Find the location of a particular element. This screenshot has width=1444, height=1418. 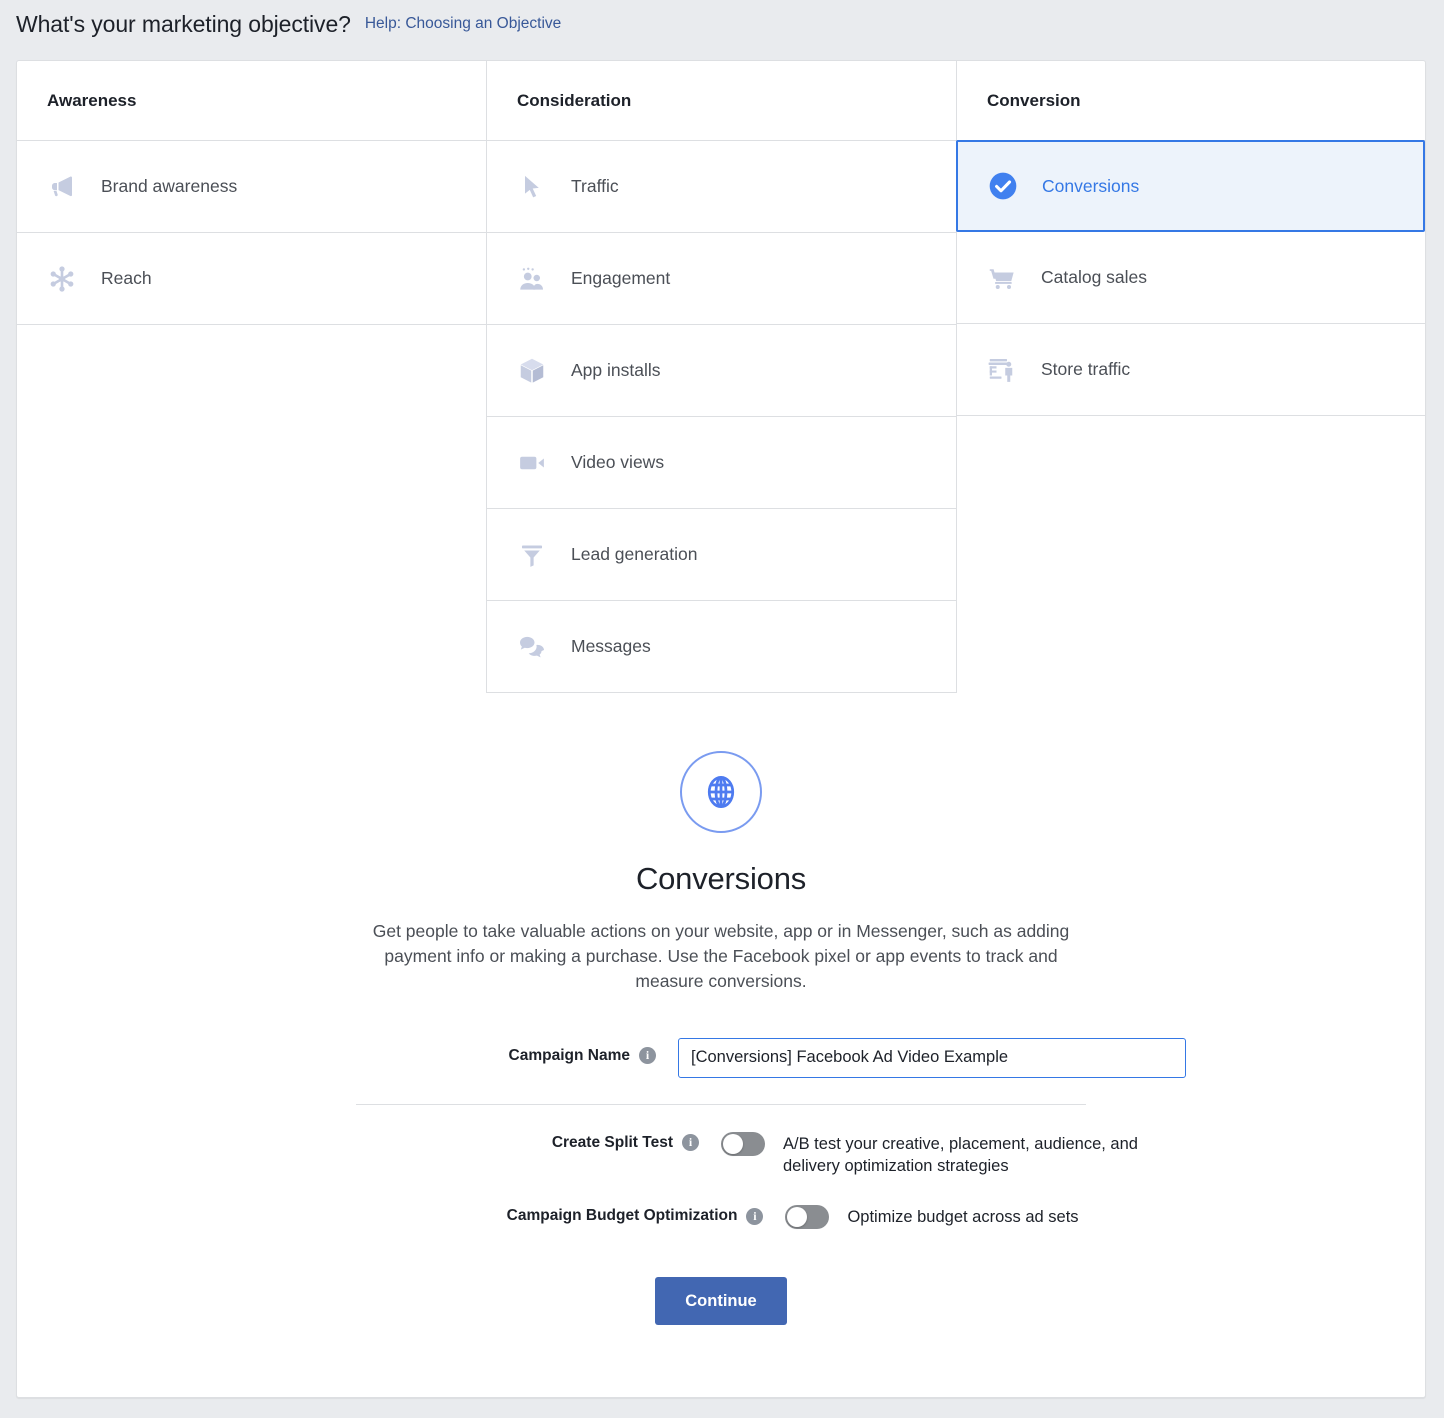

objective-tile-label: Lead generation is located at coordinates (634, 554).